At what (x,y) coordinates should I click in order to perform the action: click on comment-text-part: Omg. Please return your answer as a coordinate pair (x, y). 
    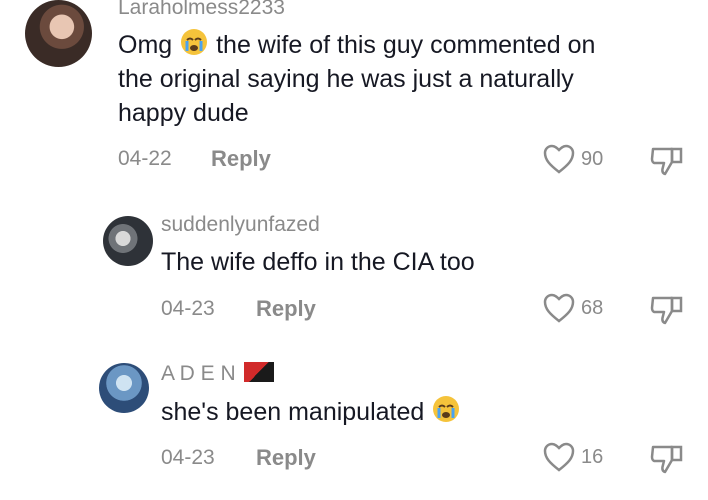
    Looking at the image, I should click on (145, 45).